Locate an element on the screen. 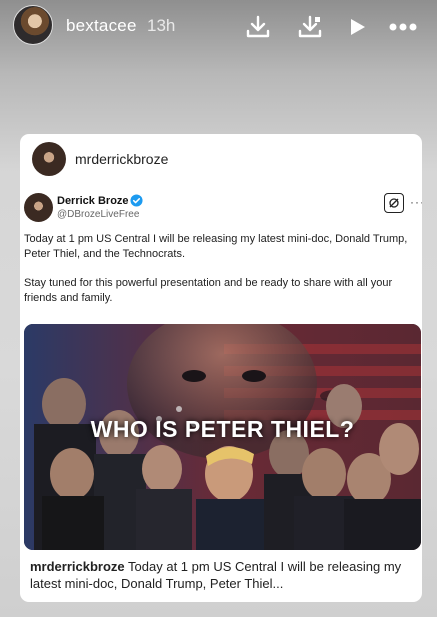  tweet-more-icon: ··· is located at coordinates (416, 202).